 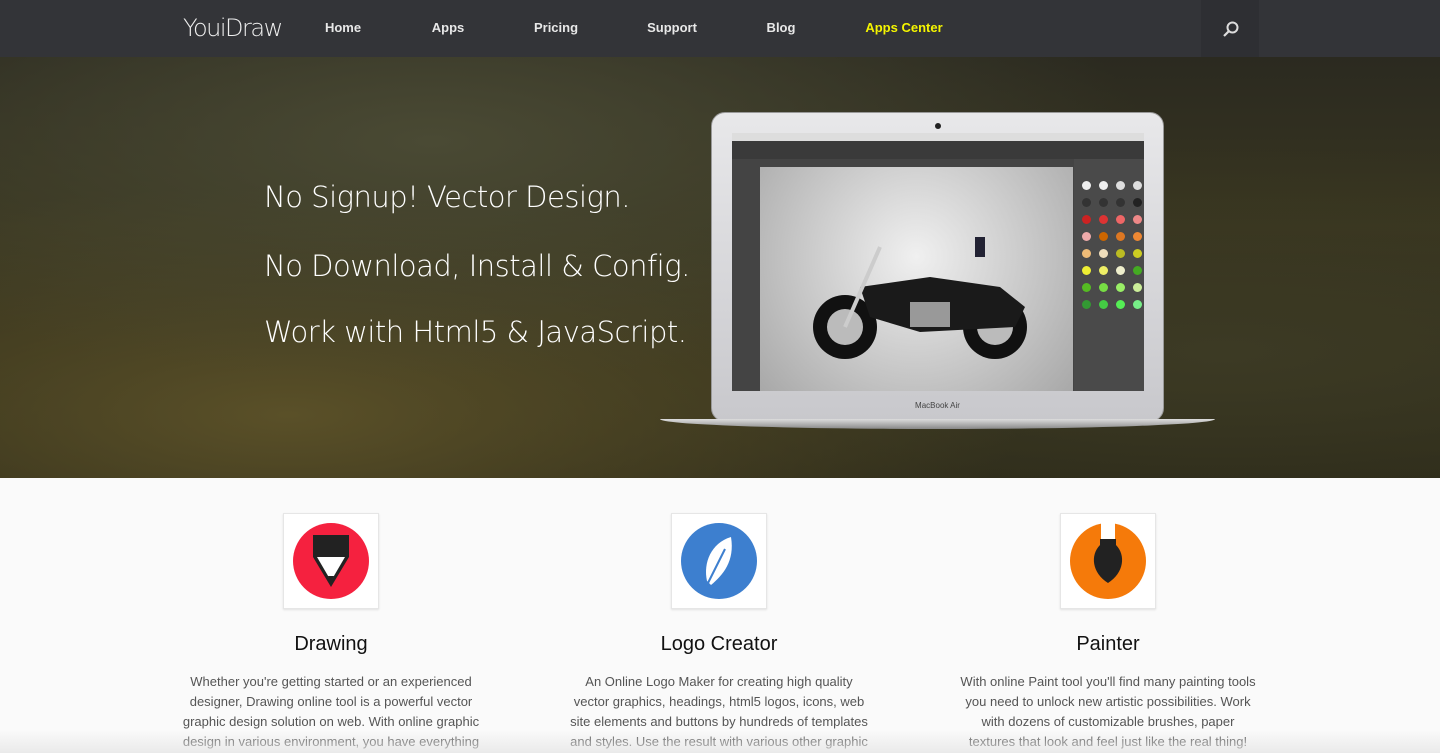 I want to click on laptop-brand-label: MacBook Air, so click(x=937, y=405).